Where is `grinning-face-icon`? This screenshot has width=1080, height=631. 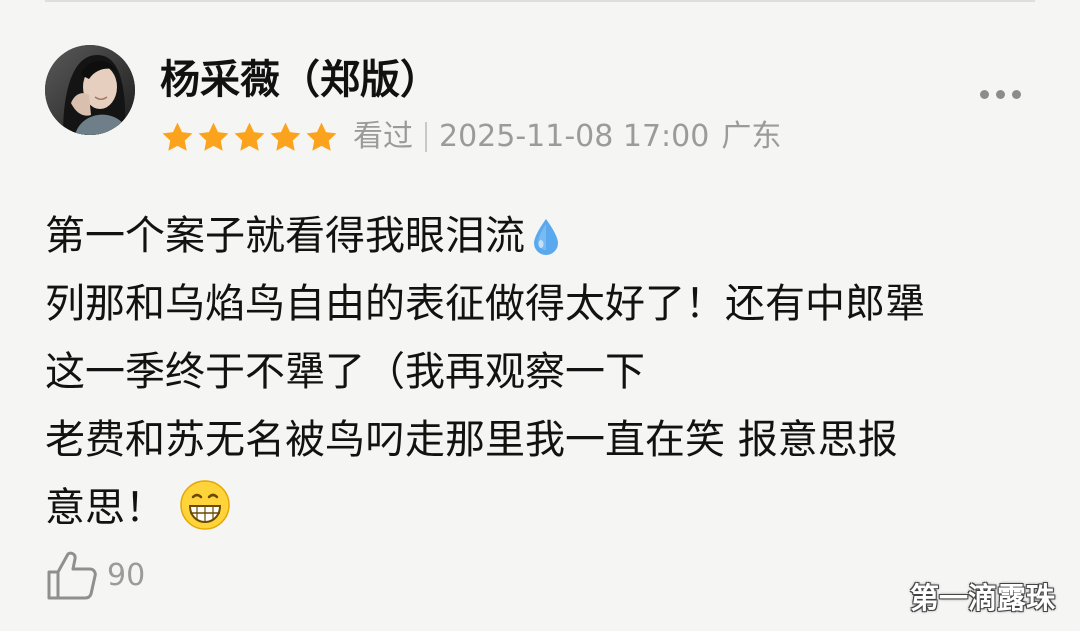 grinning-face-icon is located at coordinates (205, 515).